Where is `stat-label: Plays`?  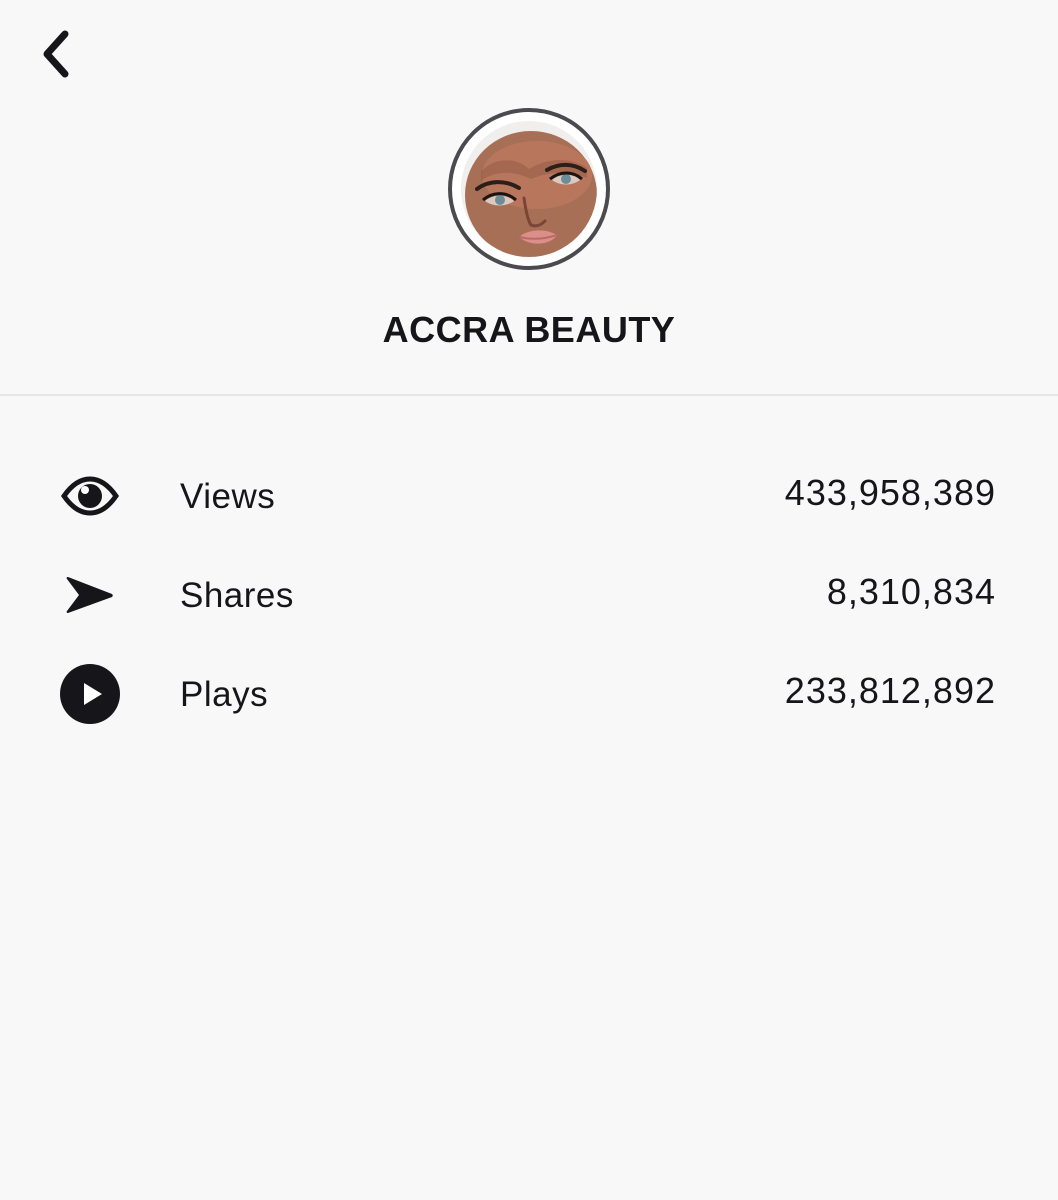
stat-label: Plays is located at coordinates (224, 694).